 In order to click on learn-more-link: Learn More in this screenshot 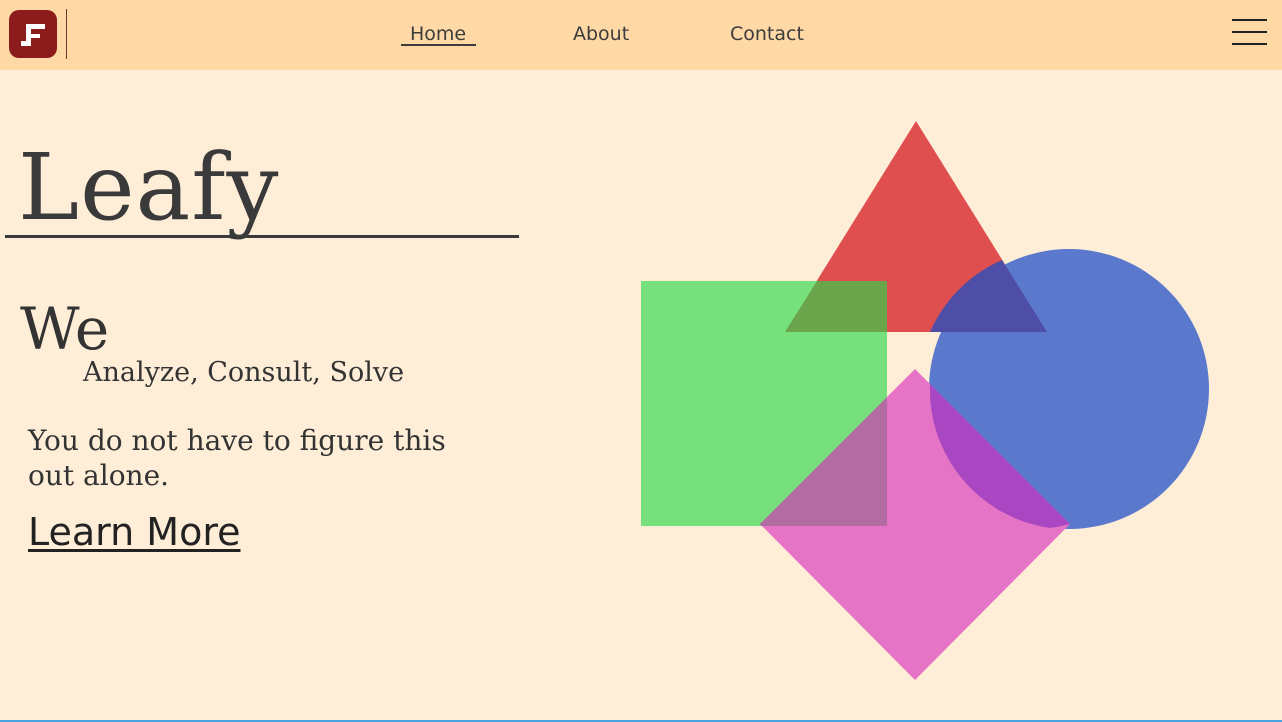, I will do `click(134, 532)`.